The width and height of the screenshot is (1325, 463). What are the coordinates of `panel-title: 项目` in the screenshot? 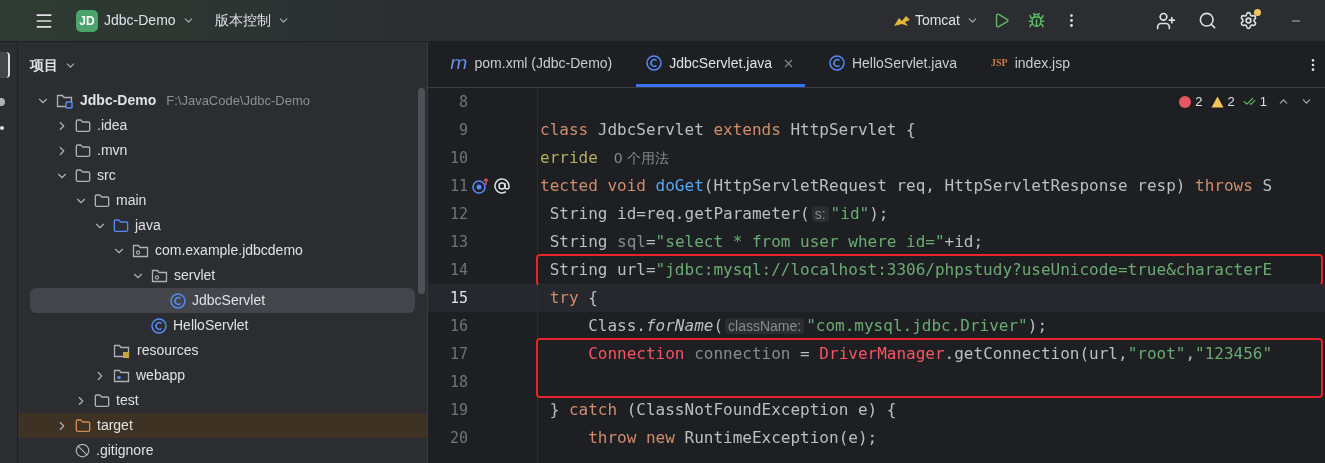 It's located at (44, 65).